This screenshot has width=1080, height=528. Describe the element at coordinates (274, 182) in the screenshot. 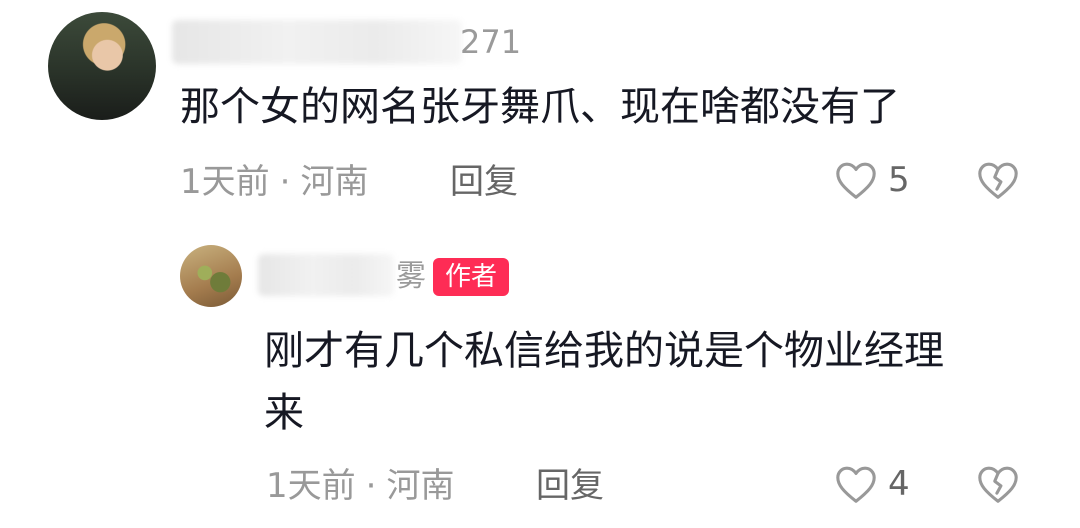

I see `comment-meta: 1天前 · 河南` at that location.